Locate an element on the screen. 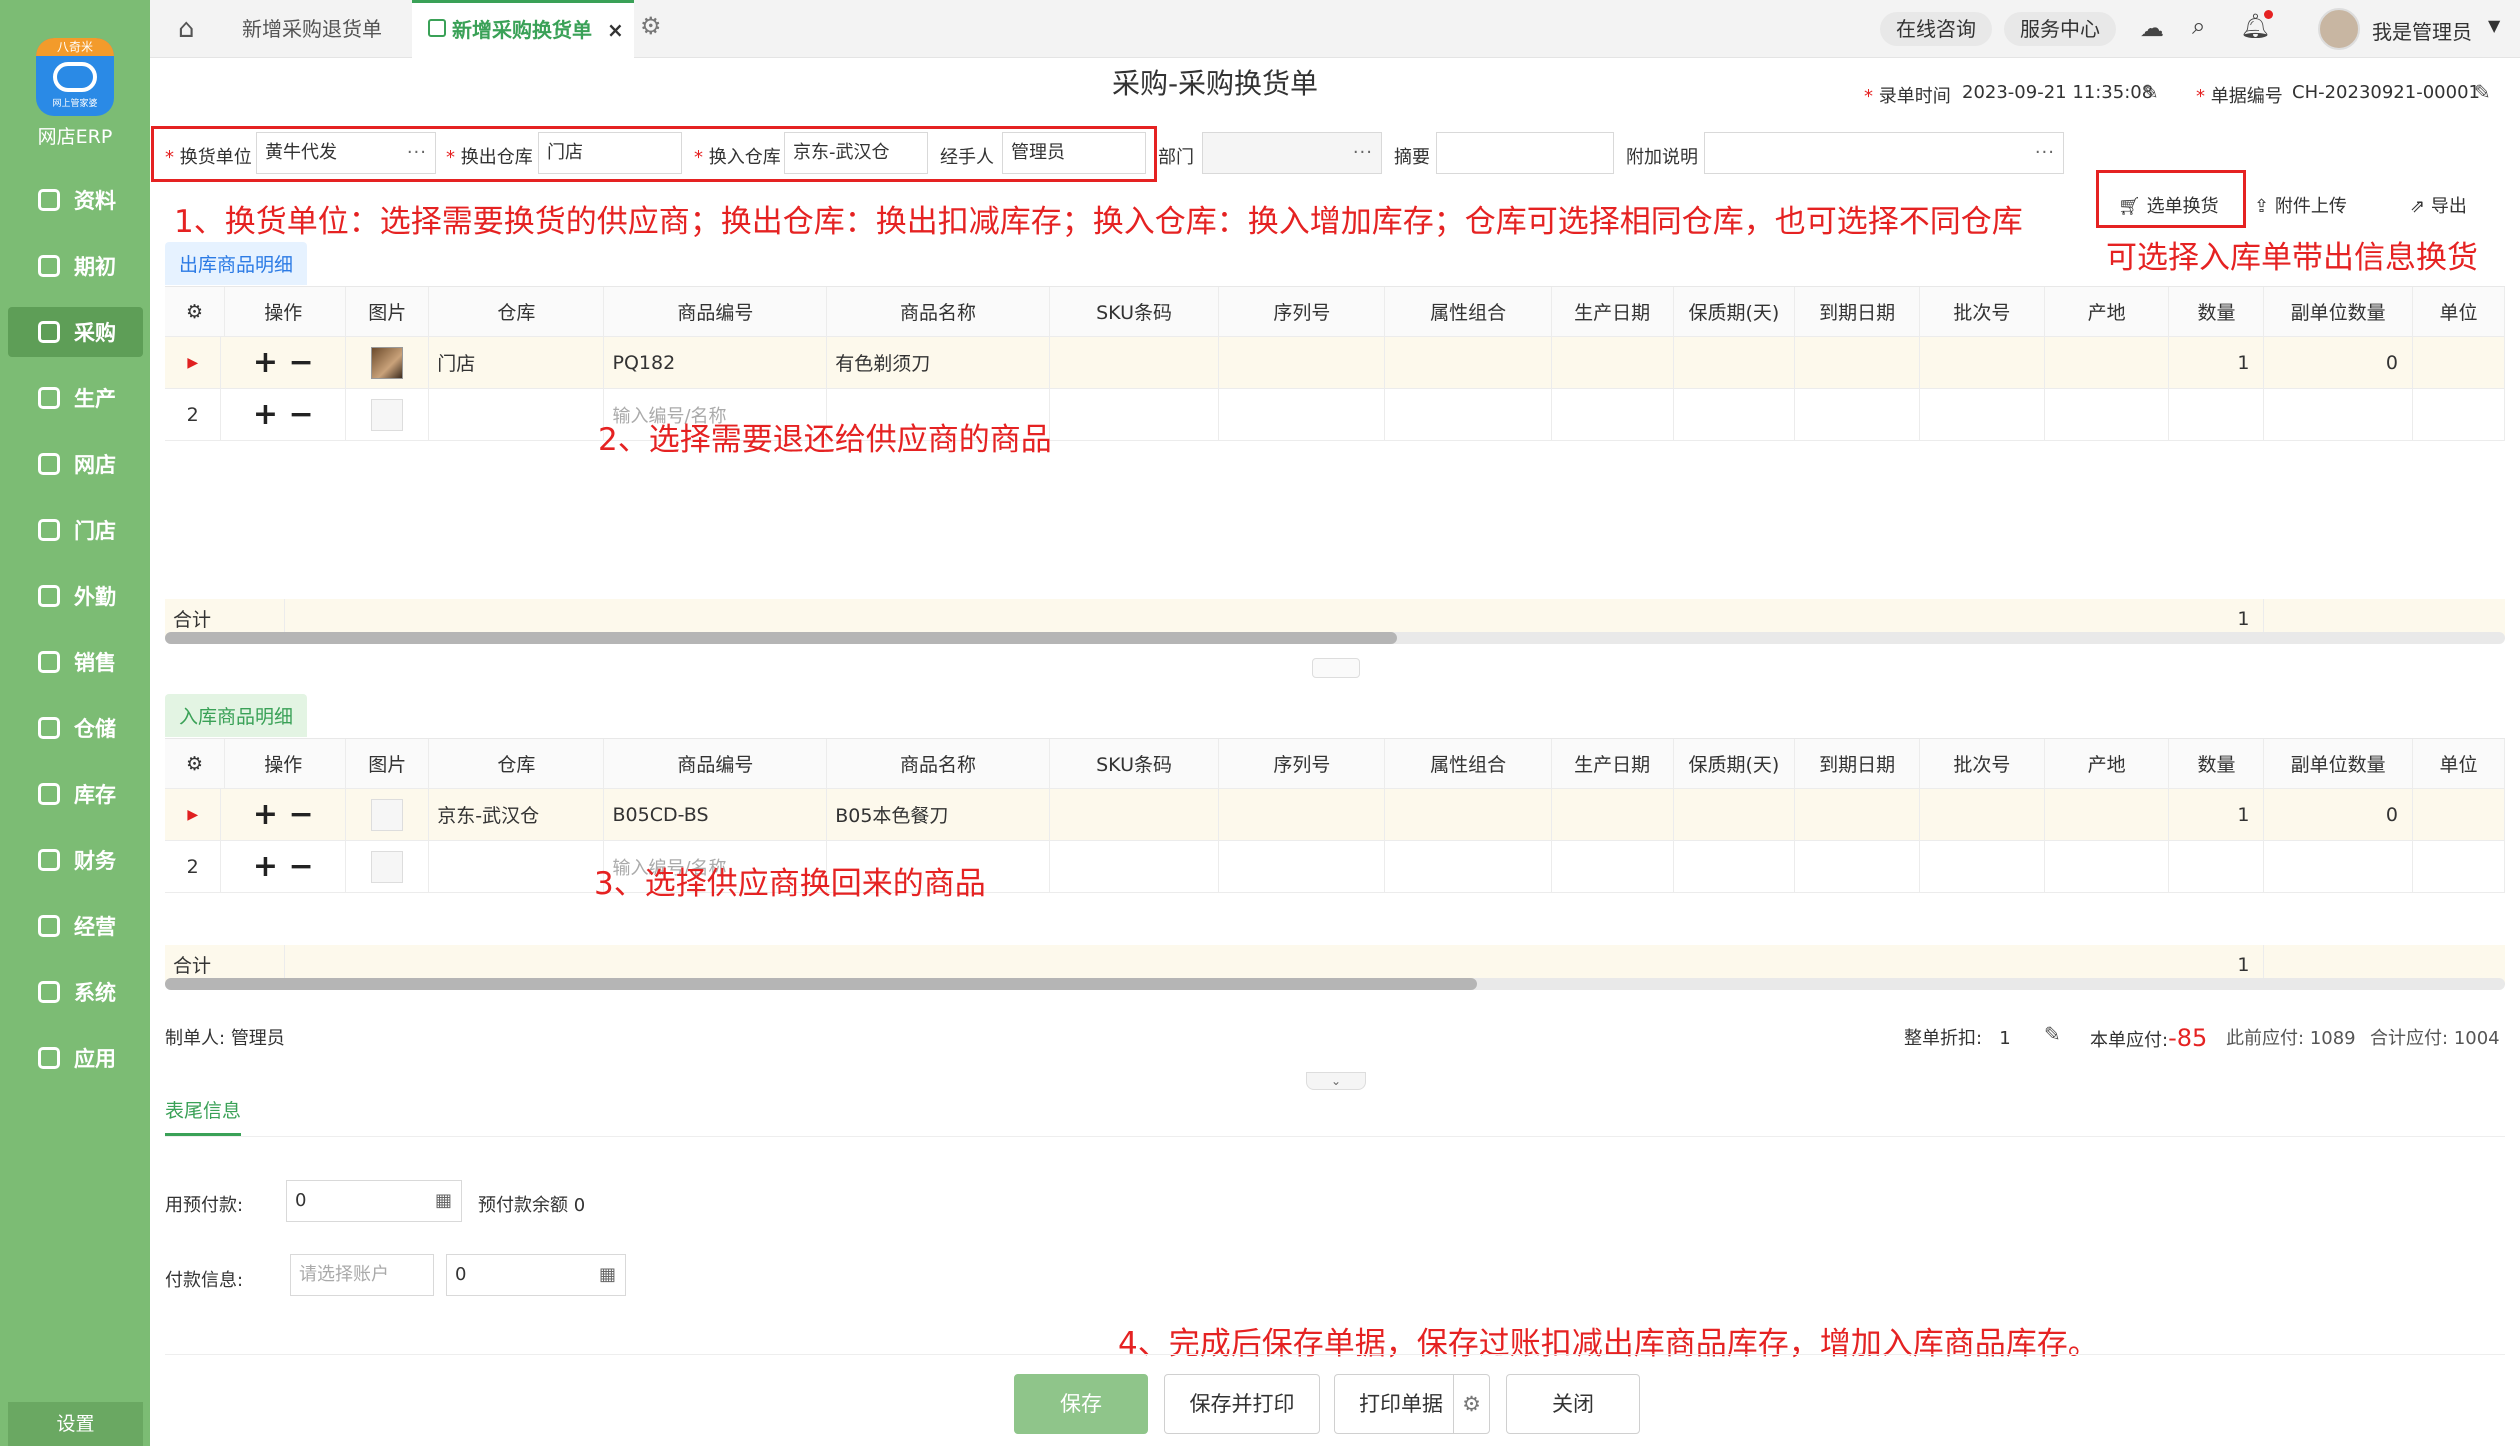  dept-field: ··· is located at coordinates (1292, 153).